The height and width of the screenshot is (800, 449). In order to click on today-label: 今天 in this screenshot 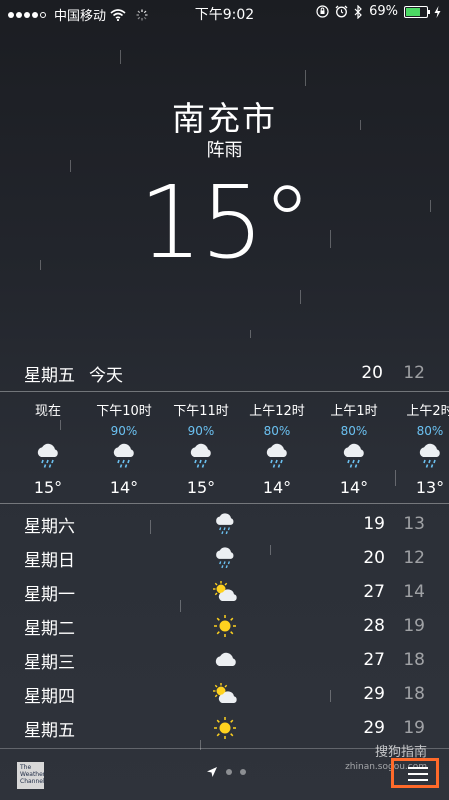, I will do `click(106, 375)`.